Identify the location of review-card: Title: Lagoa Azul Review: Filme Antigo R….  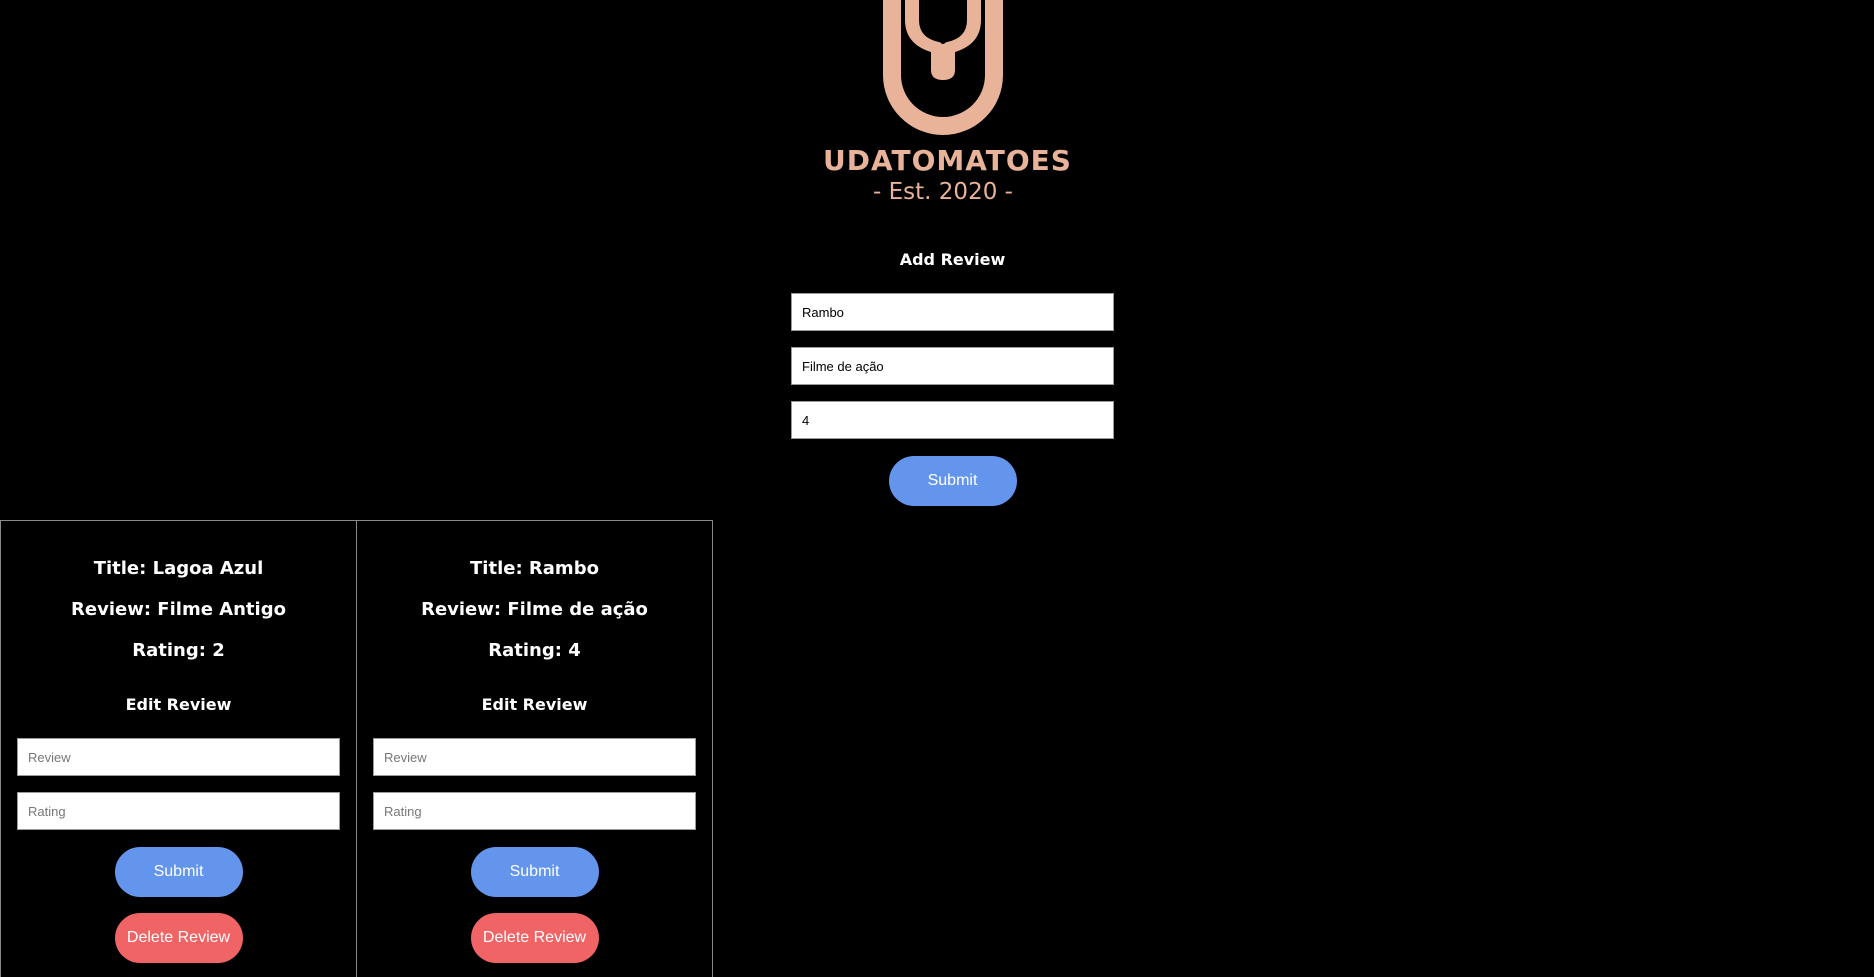
(178, 748).